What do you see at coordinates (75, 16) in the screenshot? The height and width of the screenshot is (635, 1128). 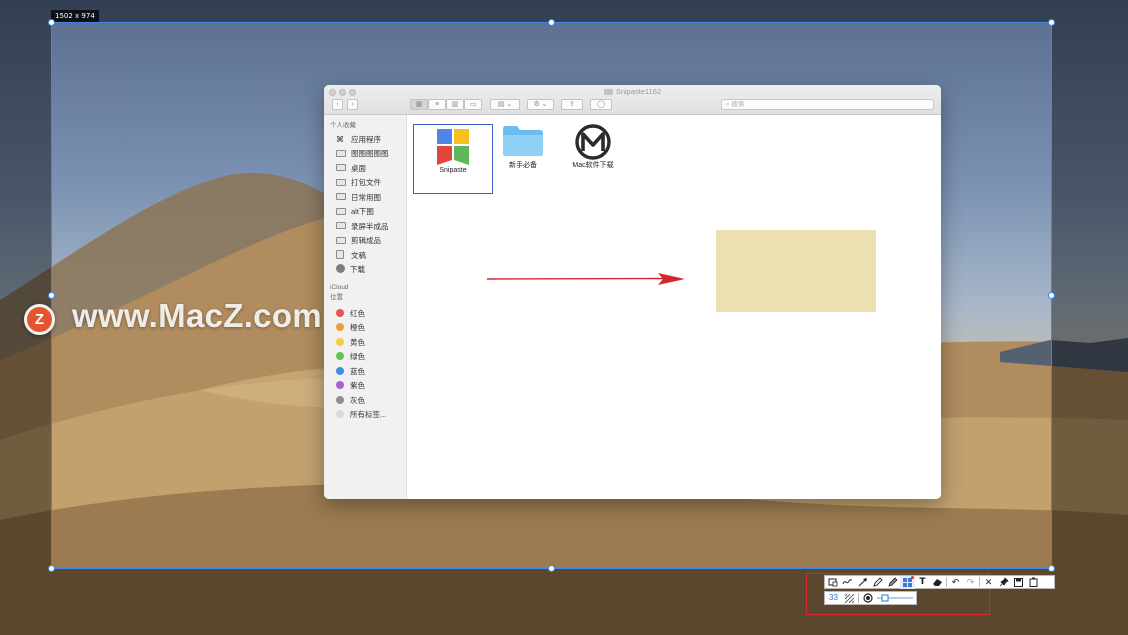 I see `selection-size-label: 1502 x 974` at bounding box center [75, 16].